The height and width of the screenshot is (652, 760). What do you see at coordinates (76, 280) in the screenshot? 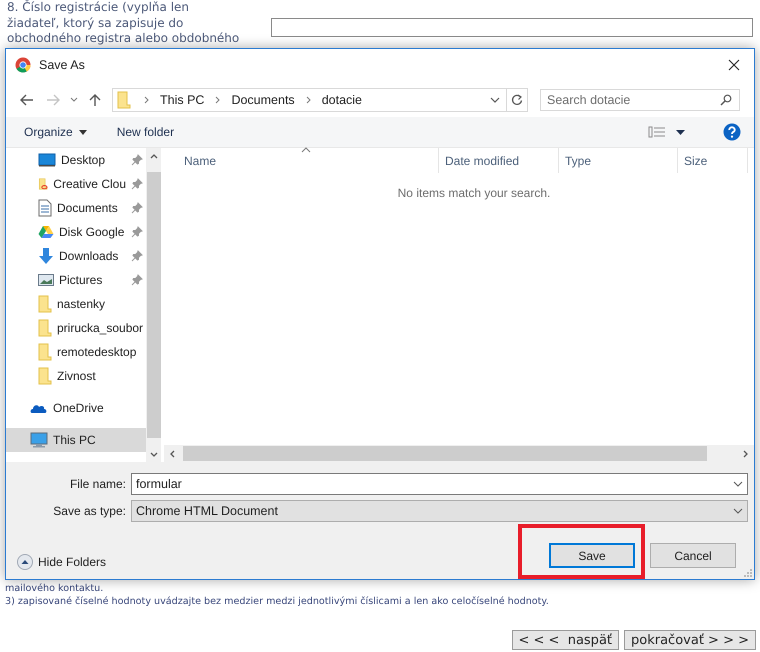
I see `nav-item: Pictures` at bounding box center [76, 280].